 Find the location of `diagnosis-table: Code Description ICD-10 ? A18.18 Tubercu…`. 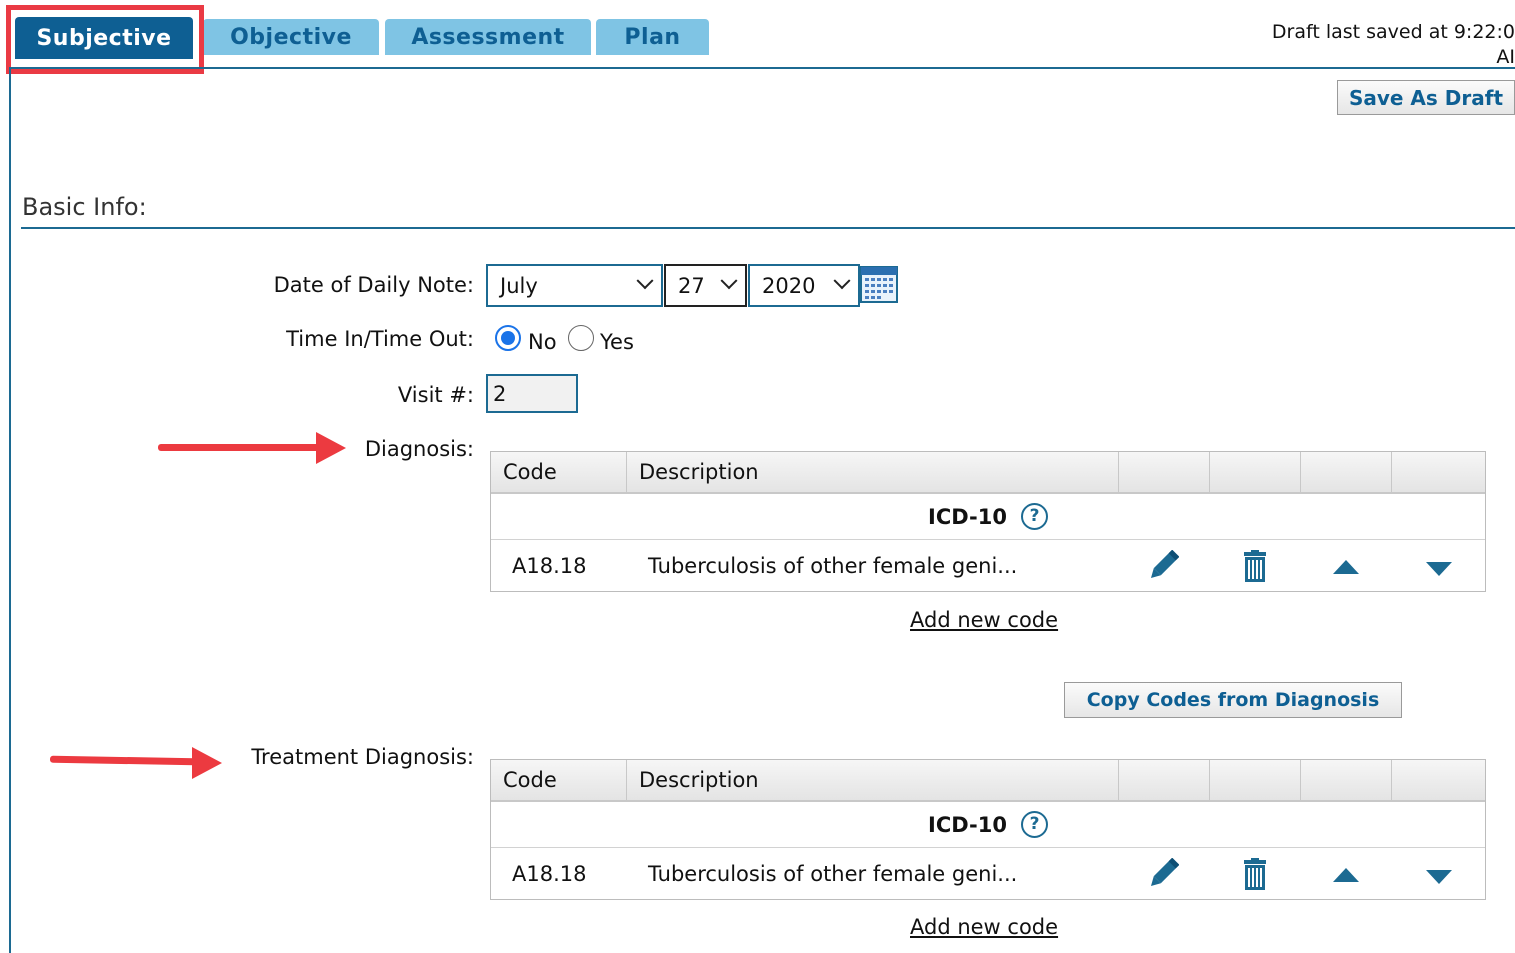

diagnosis-table: Code Description ICD-10 ? A18.18 Tubercu… is located at coordinates (988, 521).